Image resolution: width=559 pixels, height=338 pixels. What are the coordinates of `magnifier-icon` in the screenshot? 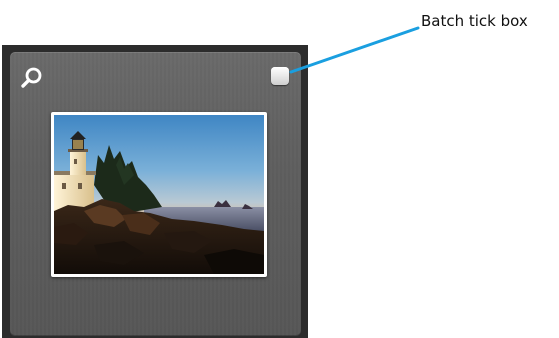 It's located at (32, 78).